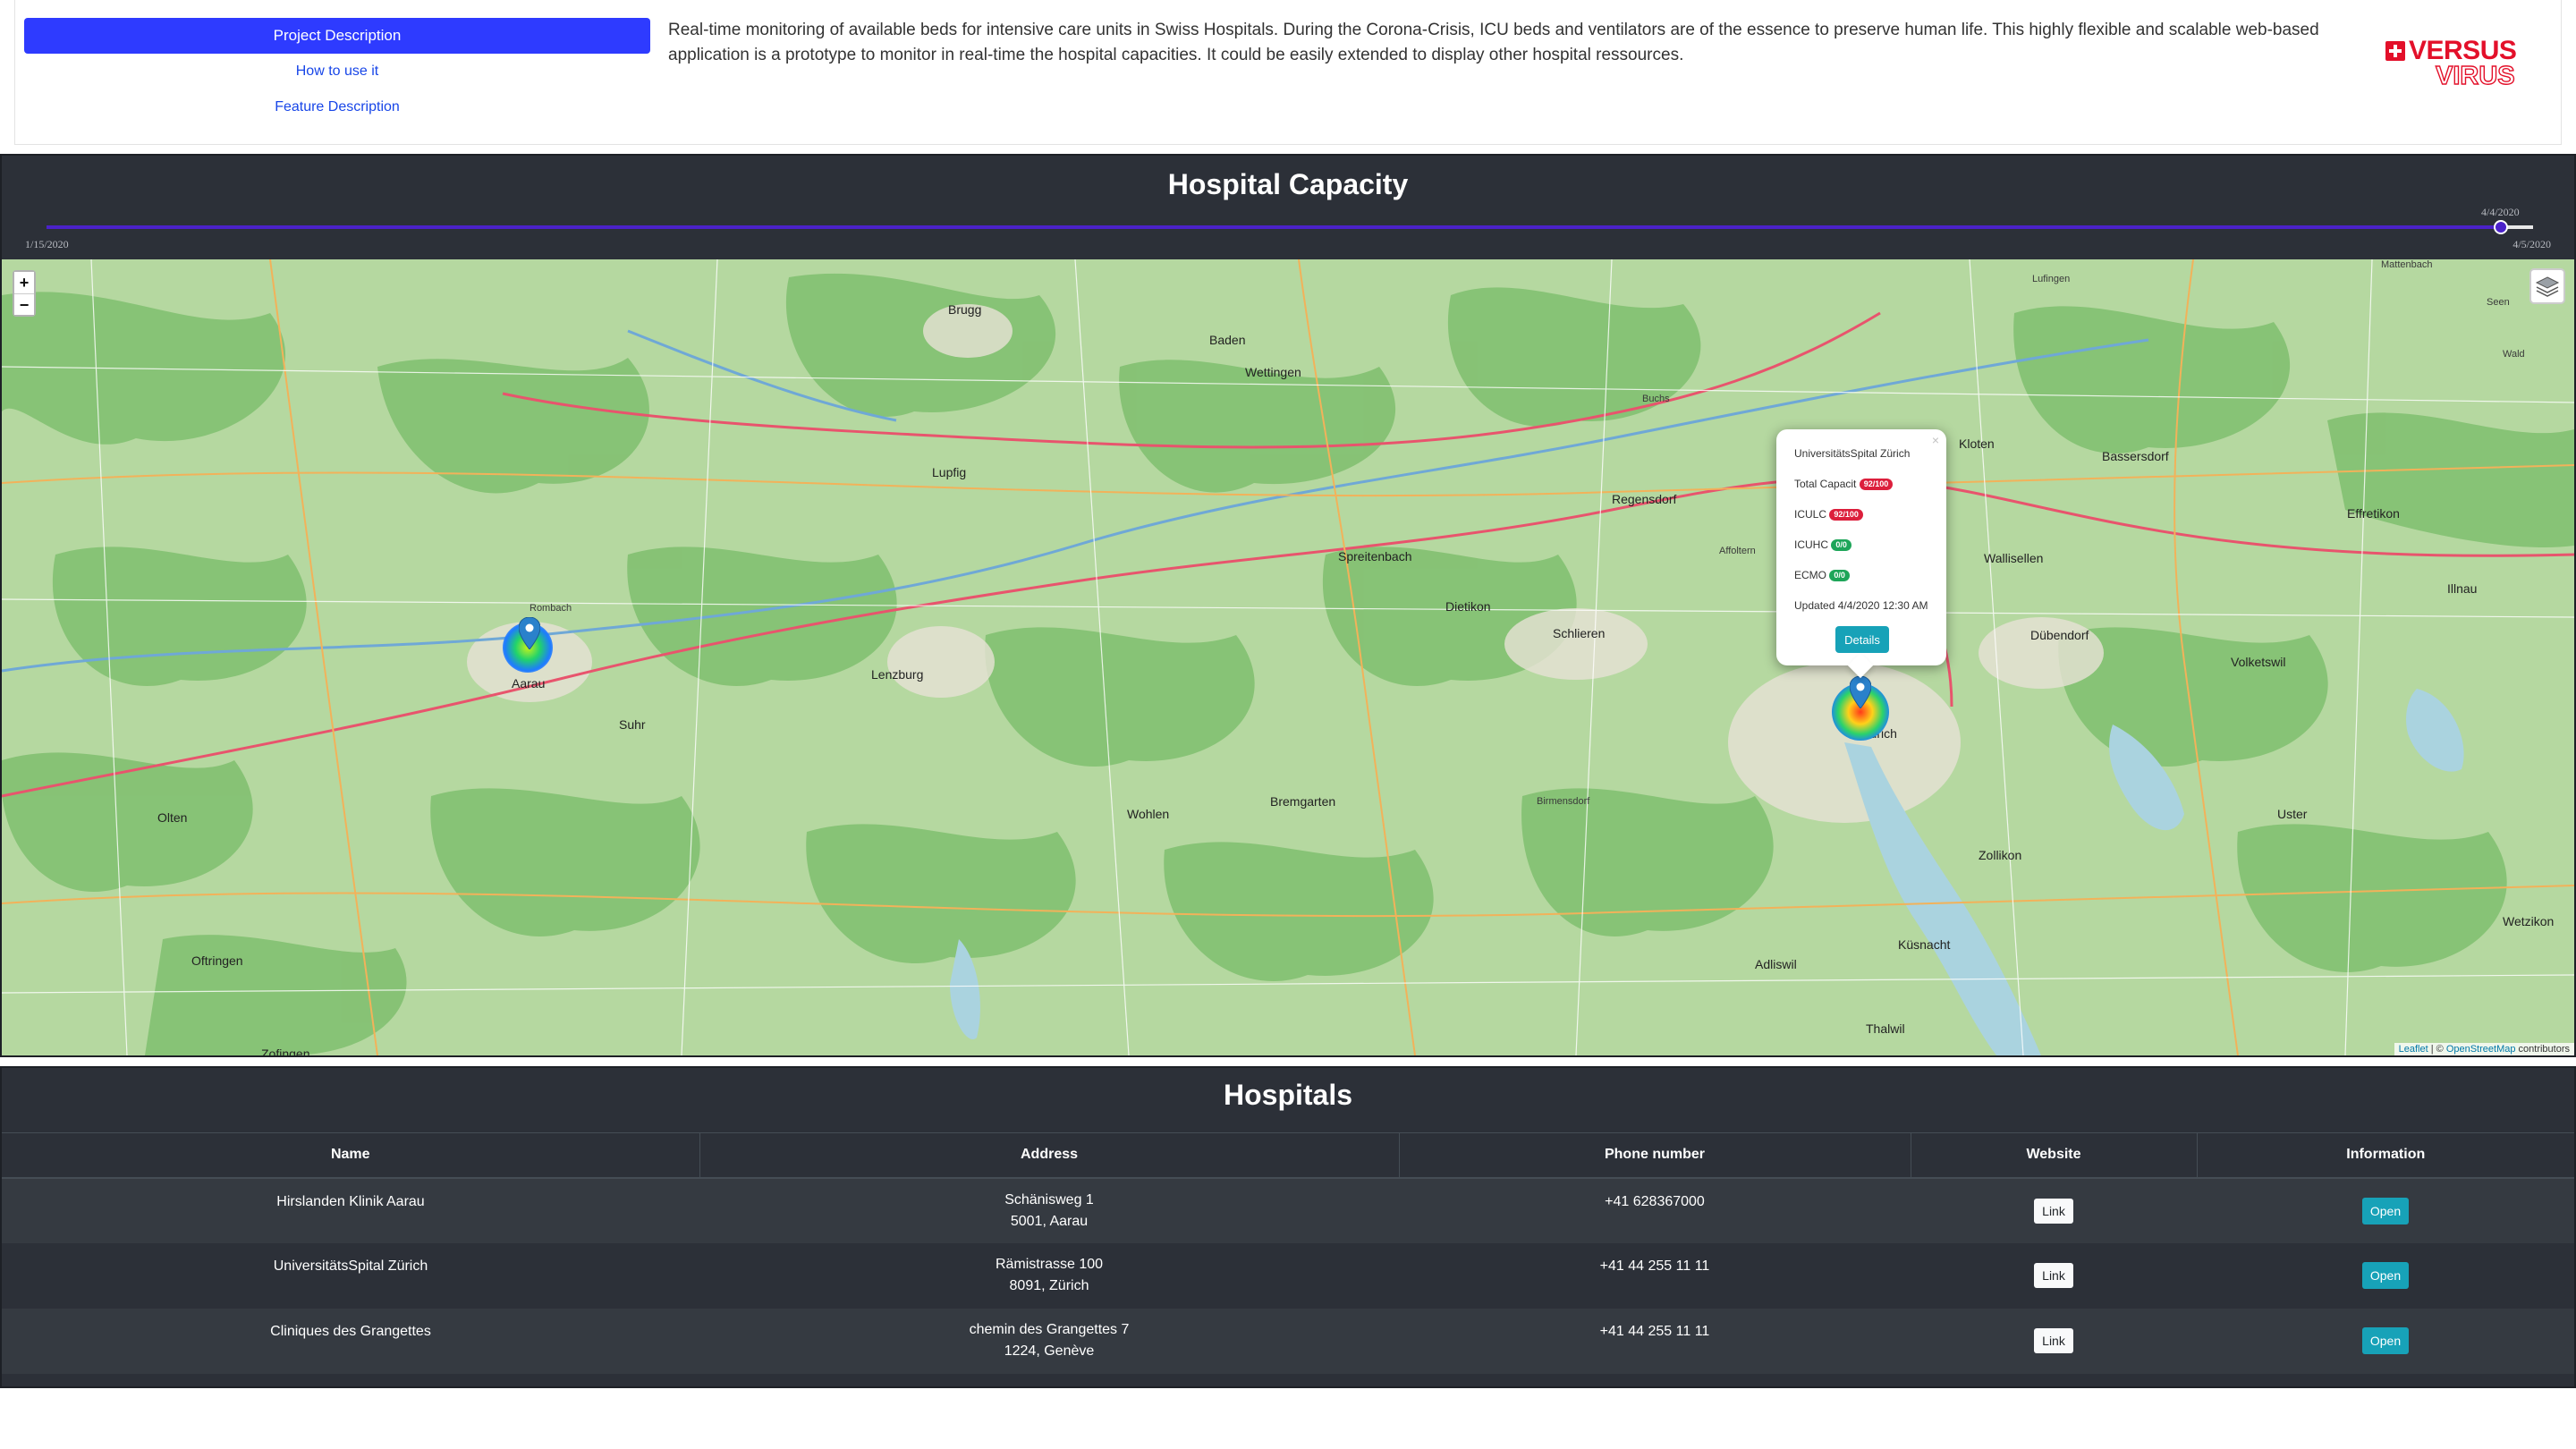  Describe the element at coordinates (1148, 814) in the screenshot. I see `map-place-label: Wohlen` at that location.